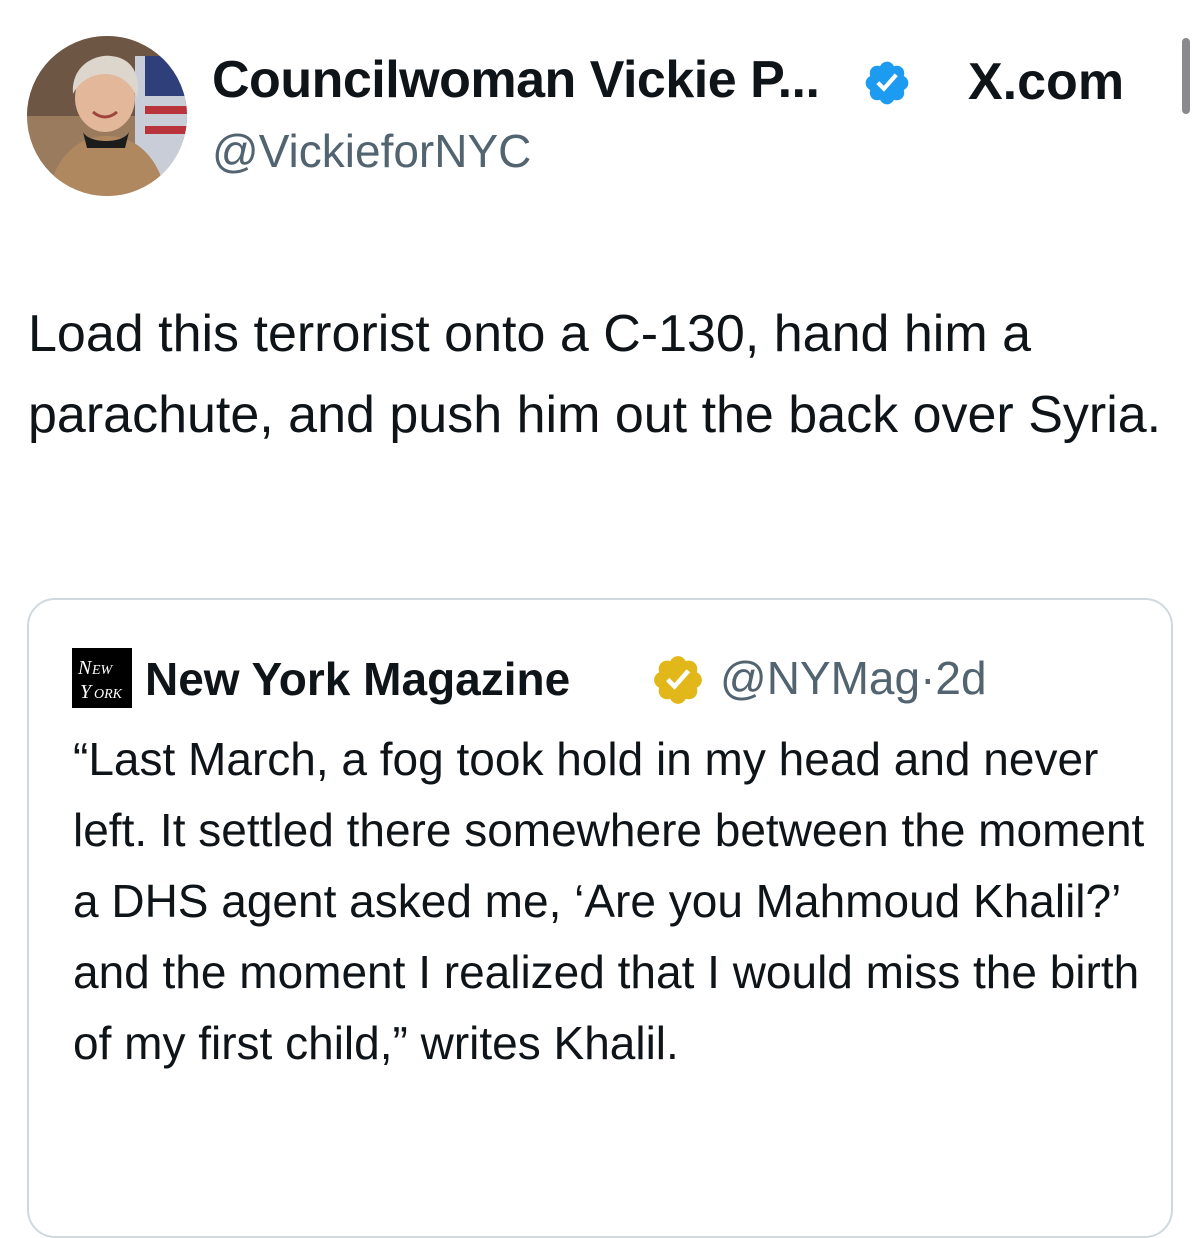 Image resolution: width=1200 pixels, height=1238 pixels. What do you see at coordinates (357, 679) in the screenshot?
I see `quoted-author-name: New York Magazine` at bounding box center [357, 679].